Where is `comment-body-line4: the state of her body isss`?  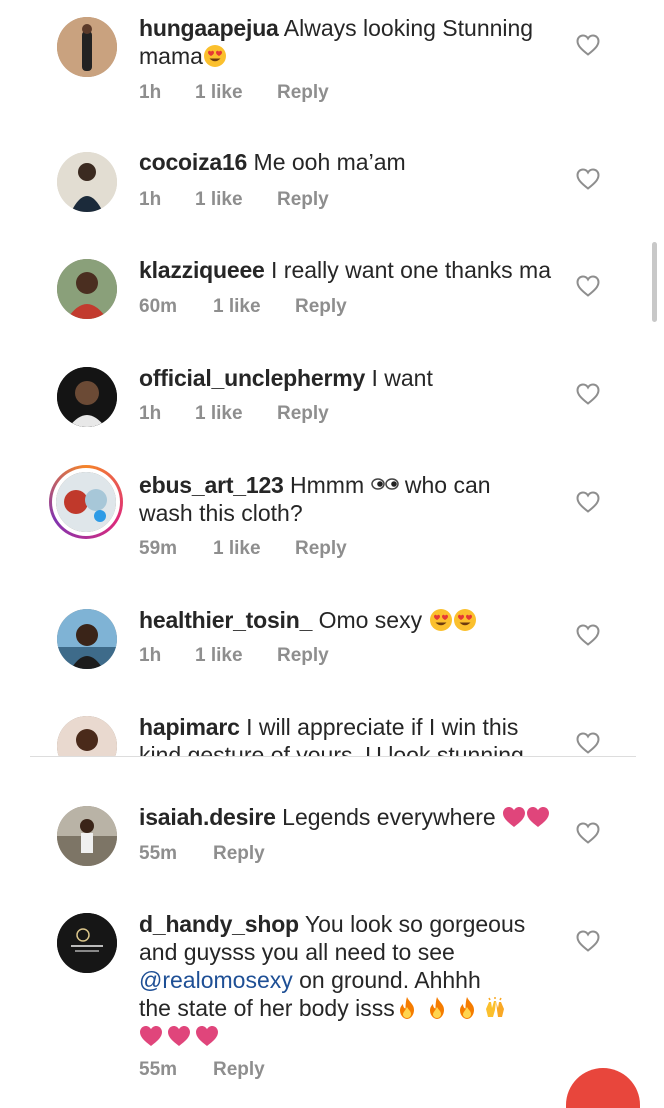
comment-body-line4: the state of her body isss is located at coordinates (267, 1008).